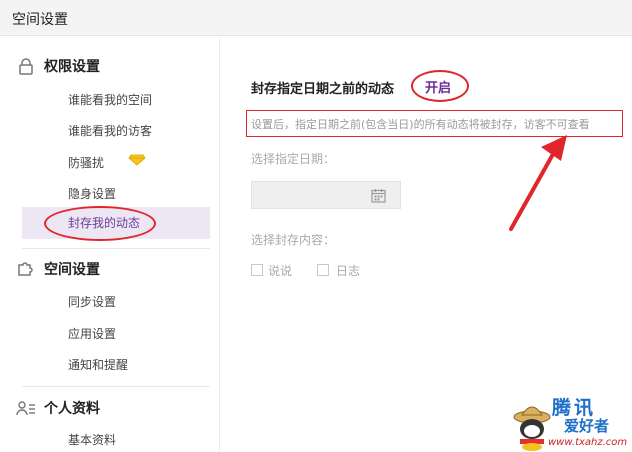 Image resolution: width=632 pixels, height=452 pixels. Describe the element at coordinates (92, 440) in the screenshot. I see `sidebar-item-basic-info: 基本资料` at that location.